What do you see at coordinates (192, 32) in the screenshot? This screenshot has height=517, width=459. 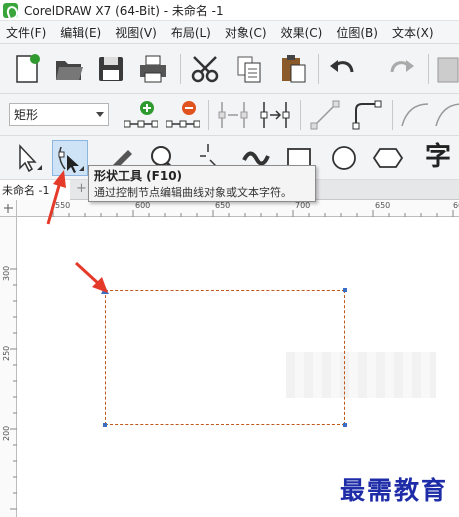 I see `menu-layout: 布局(L)` at bounding box center [192, 32].